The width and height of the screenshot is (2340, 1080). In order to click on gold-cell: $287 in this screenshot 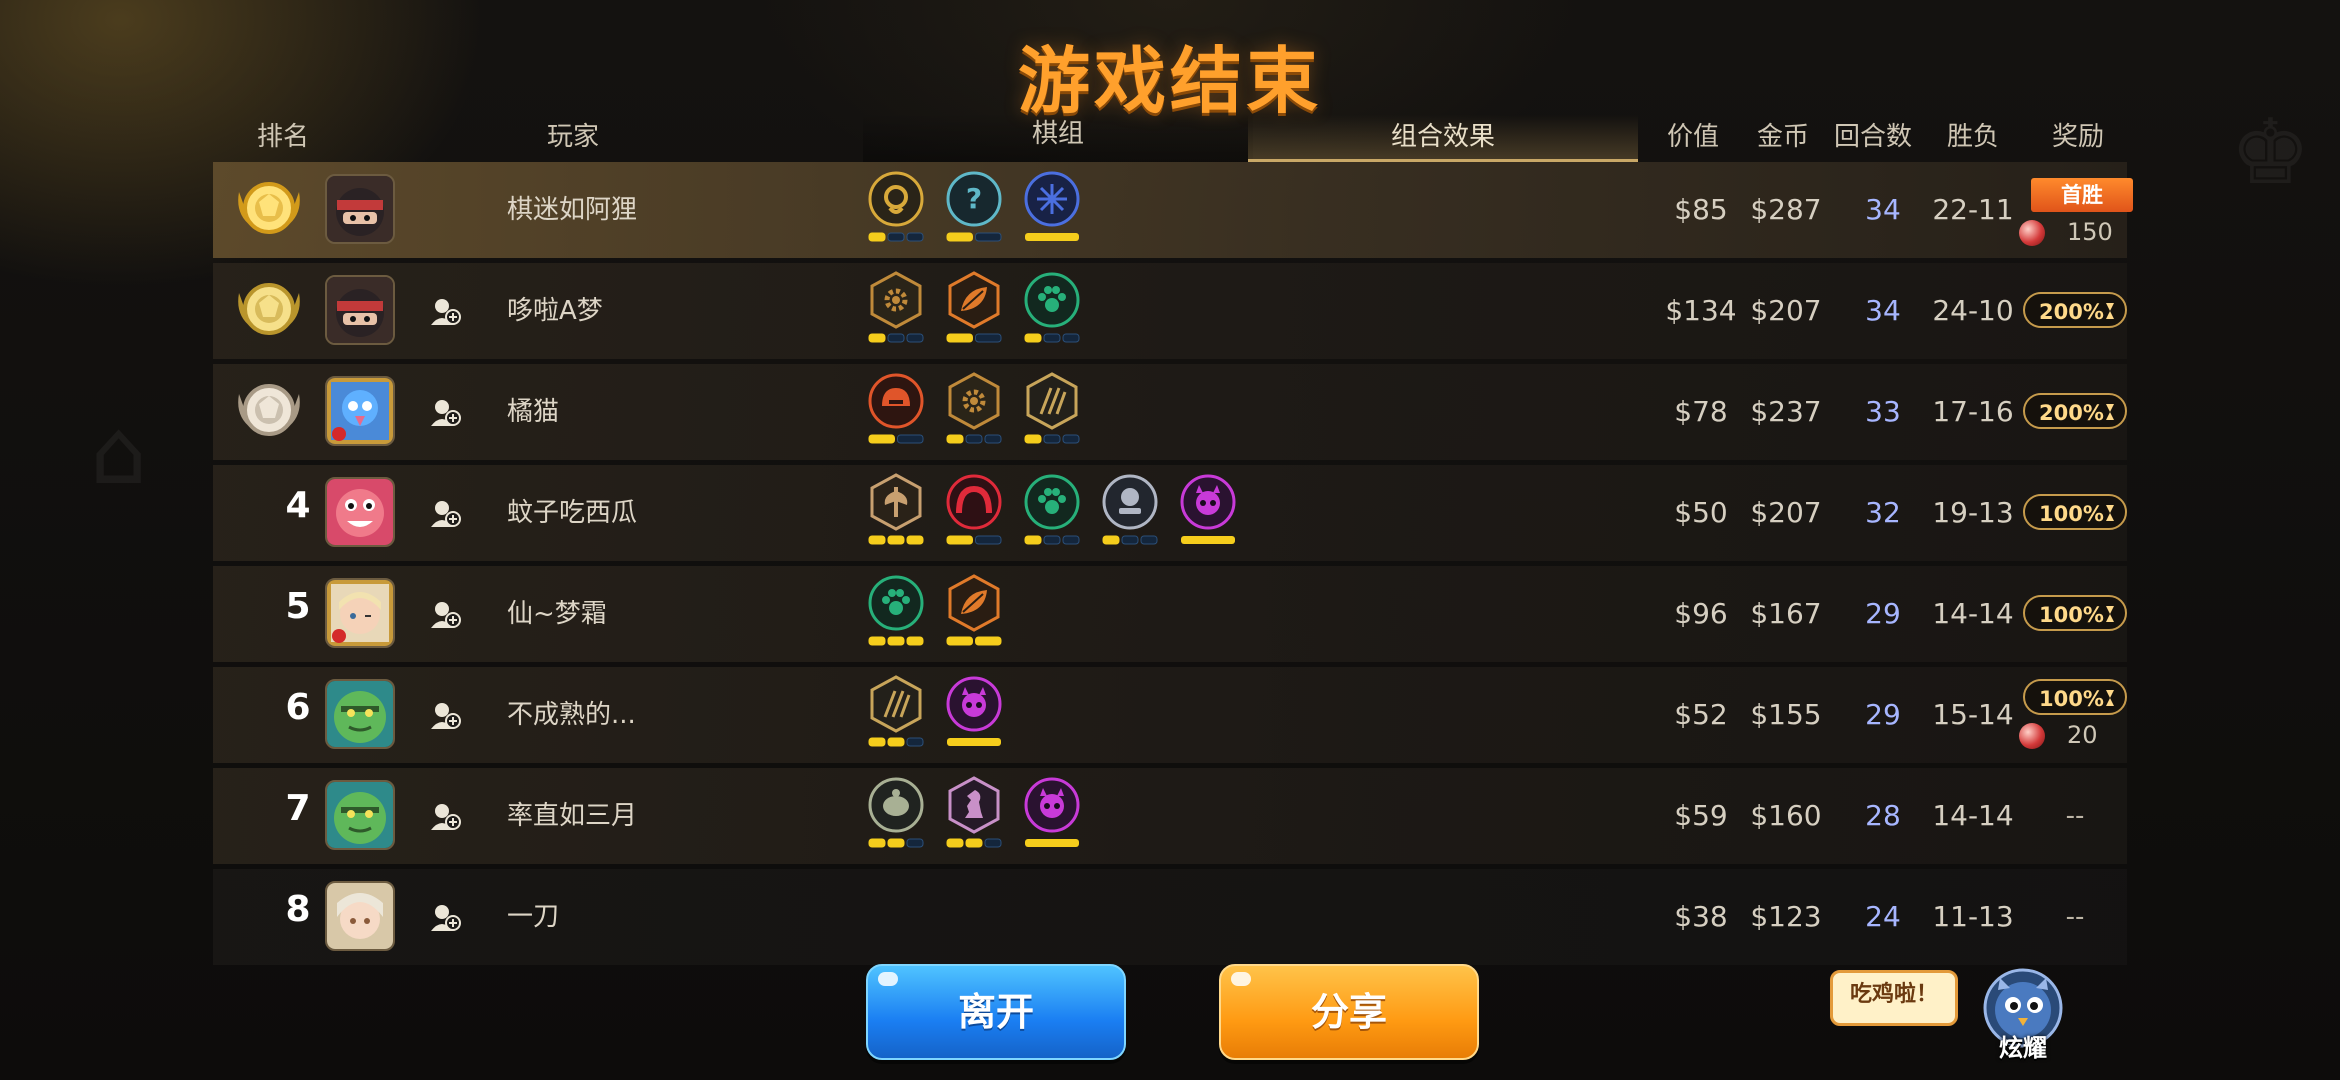, I will do `click(1786, 209)`.